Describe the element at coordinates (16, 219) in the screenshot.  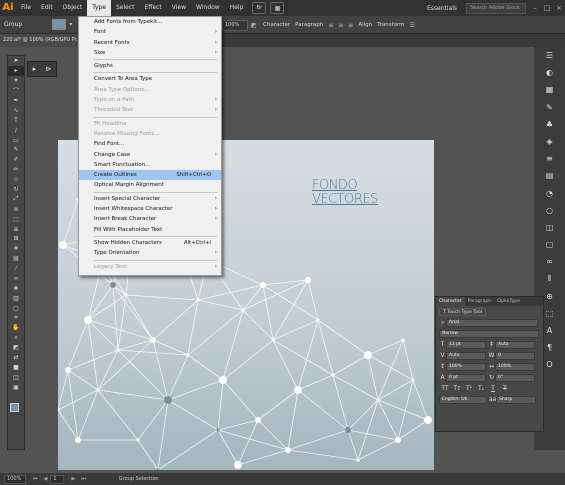
I see `free-transform-tool-icon: ⬚` at that location.